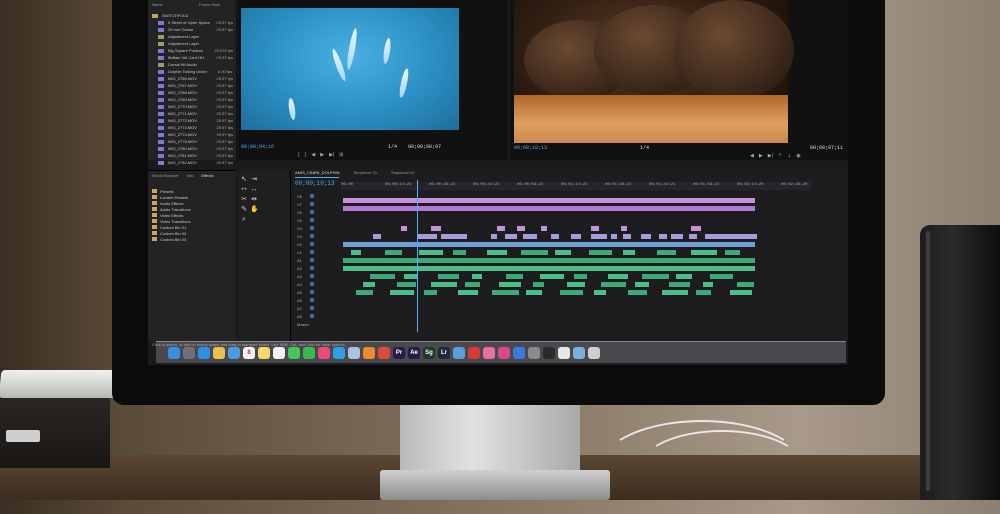  Describe the element at coordinates (341, 155) in the screenshot. I see `insert-icon: ⊞` at that location.